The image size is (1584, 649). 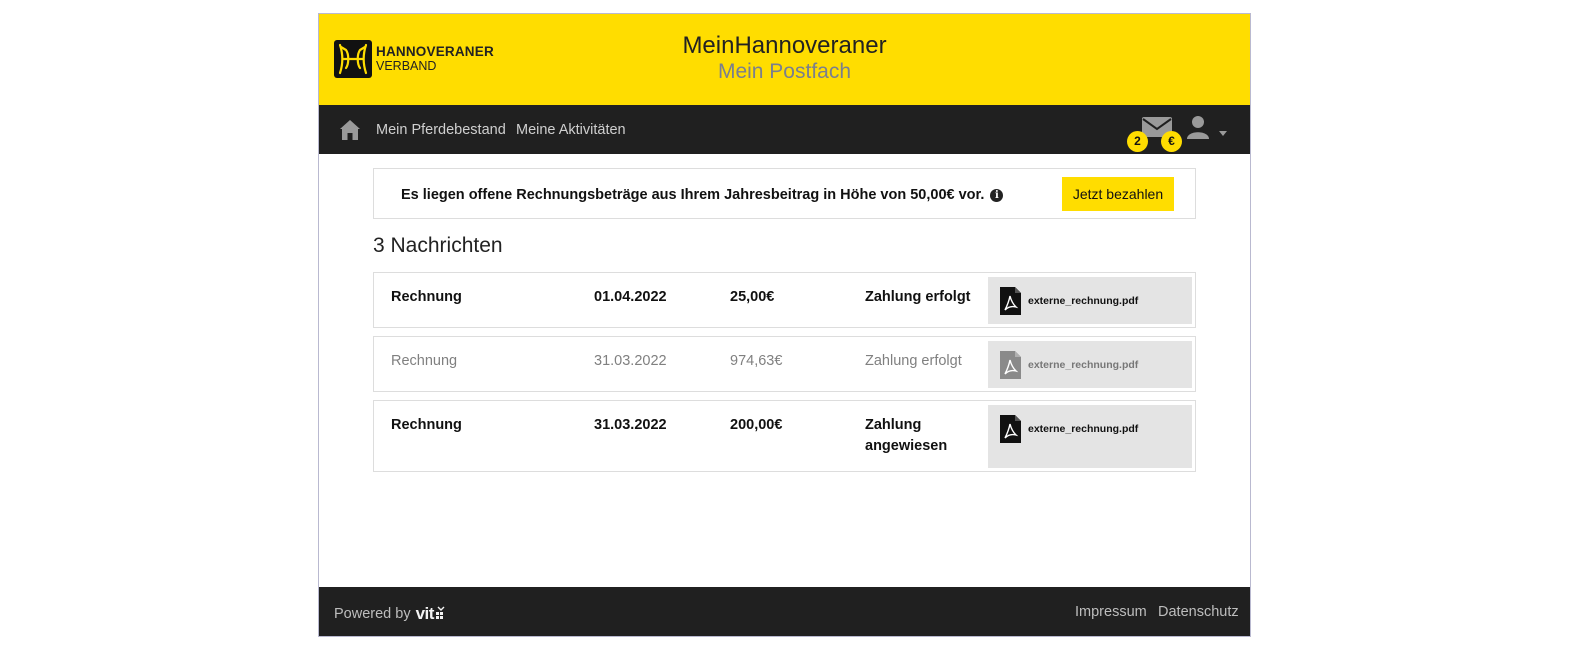 I want to click on messages-count-heading: 3 Nachrichten, so click(x=438, y=245).